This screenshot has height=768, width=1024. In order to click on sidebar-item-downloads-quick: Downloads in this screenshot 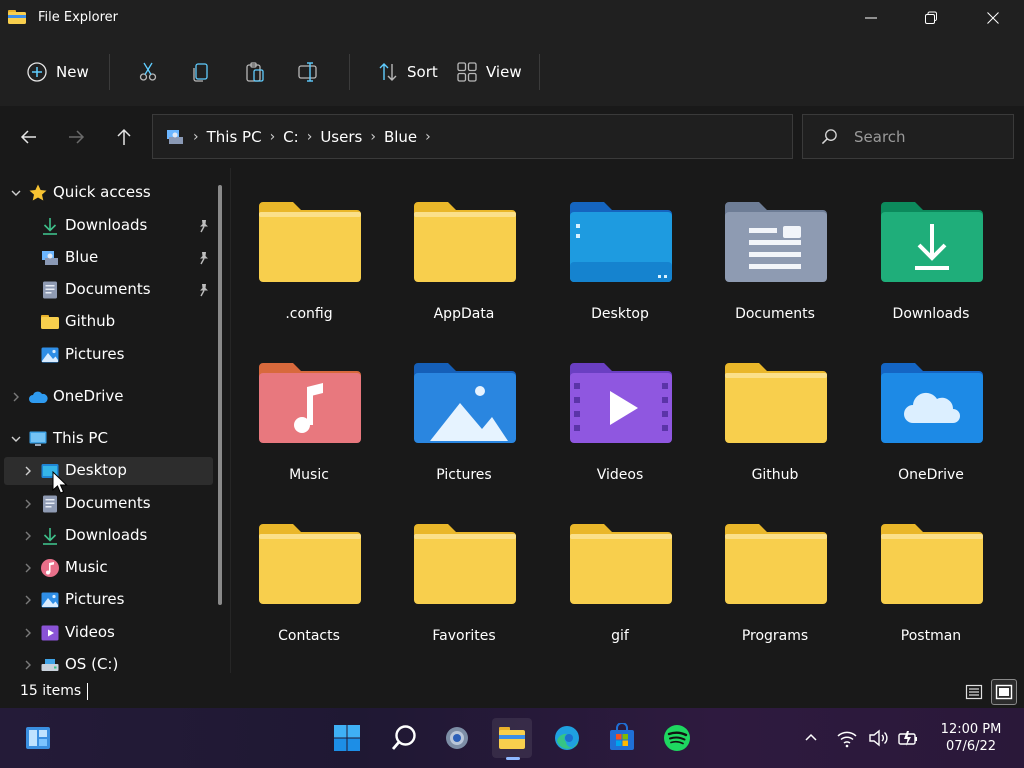, I will do `click(108, 226)`.